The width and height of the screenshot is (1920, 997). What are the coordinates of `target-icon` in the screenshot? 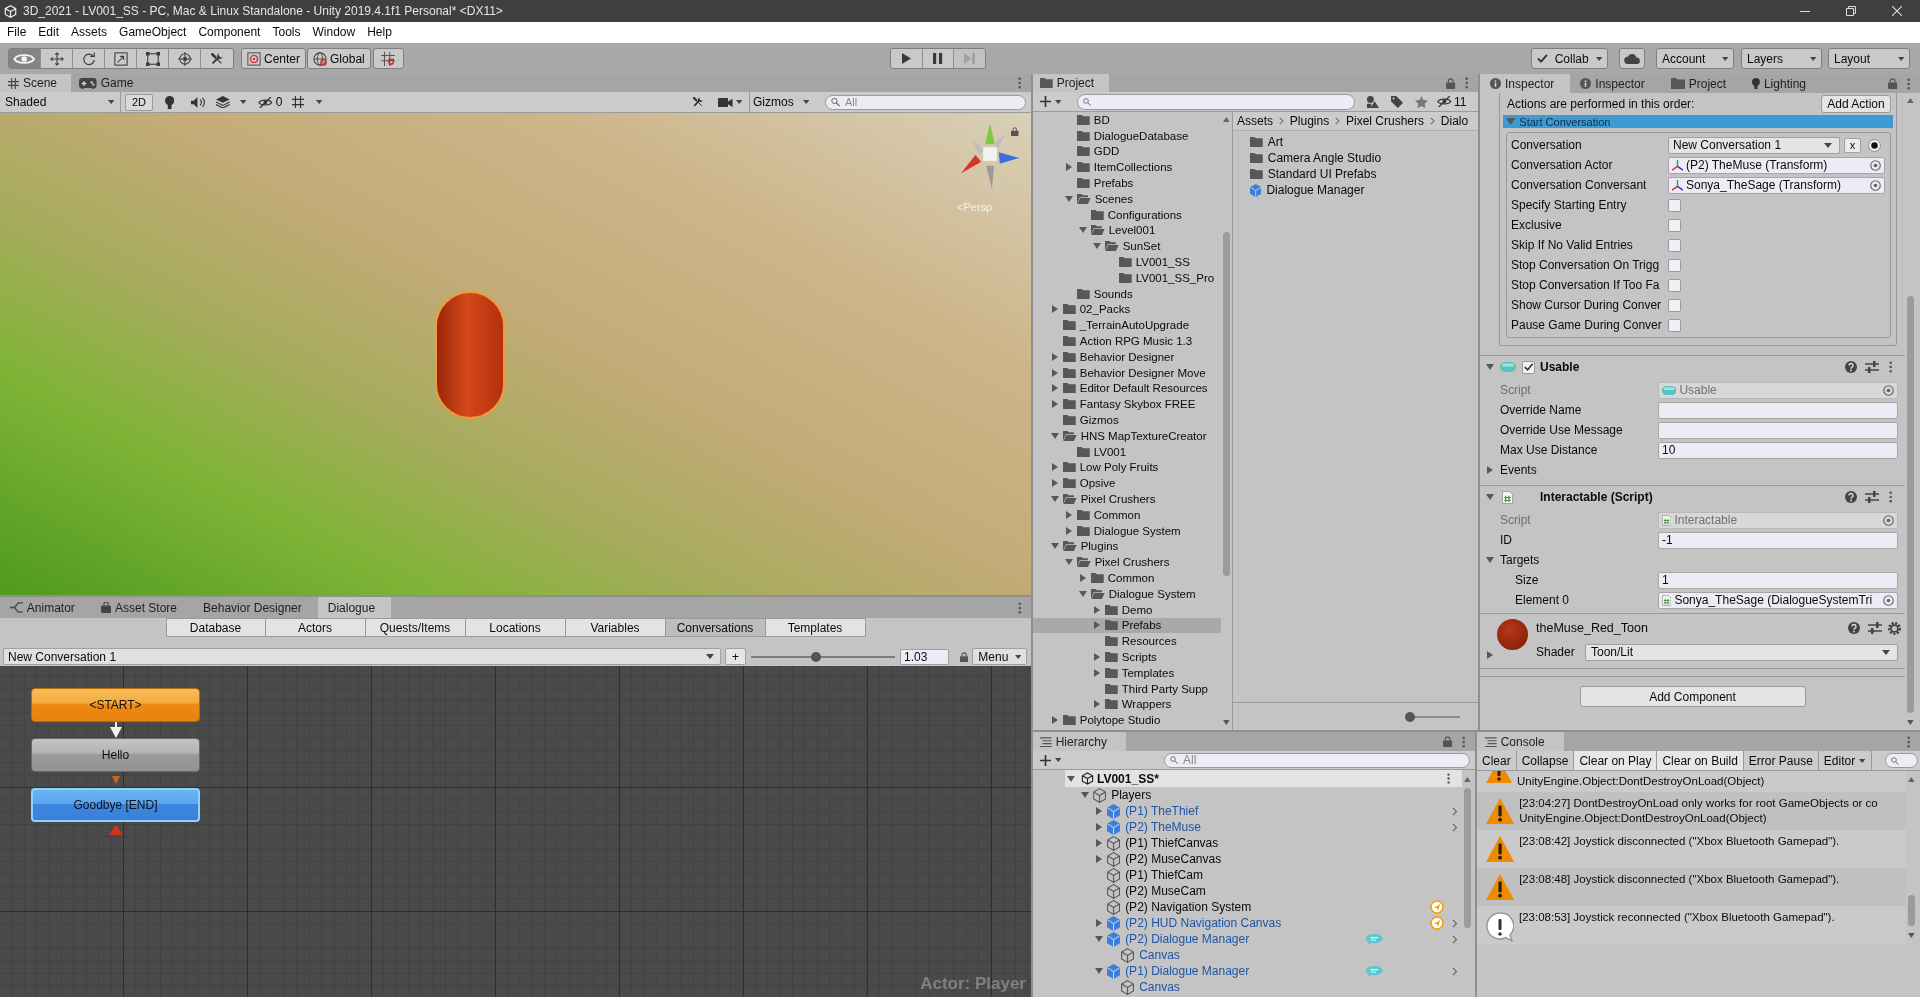 It's located at (1875, 165).